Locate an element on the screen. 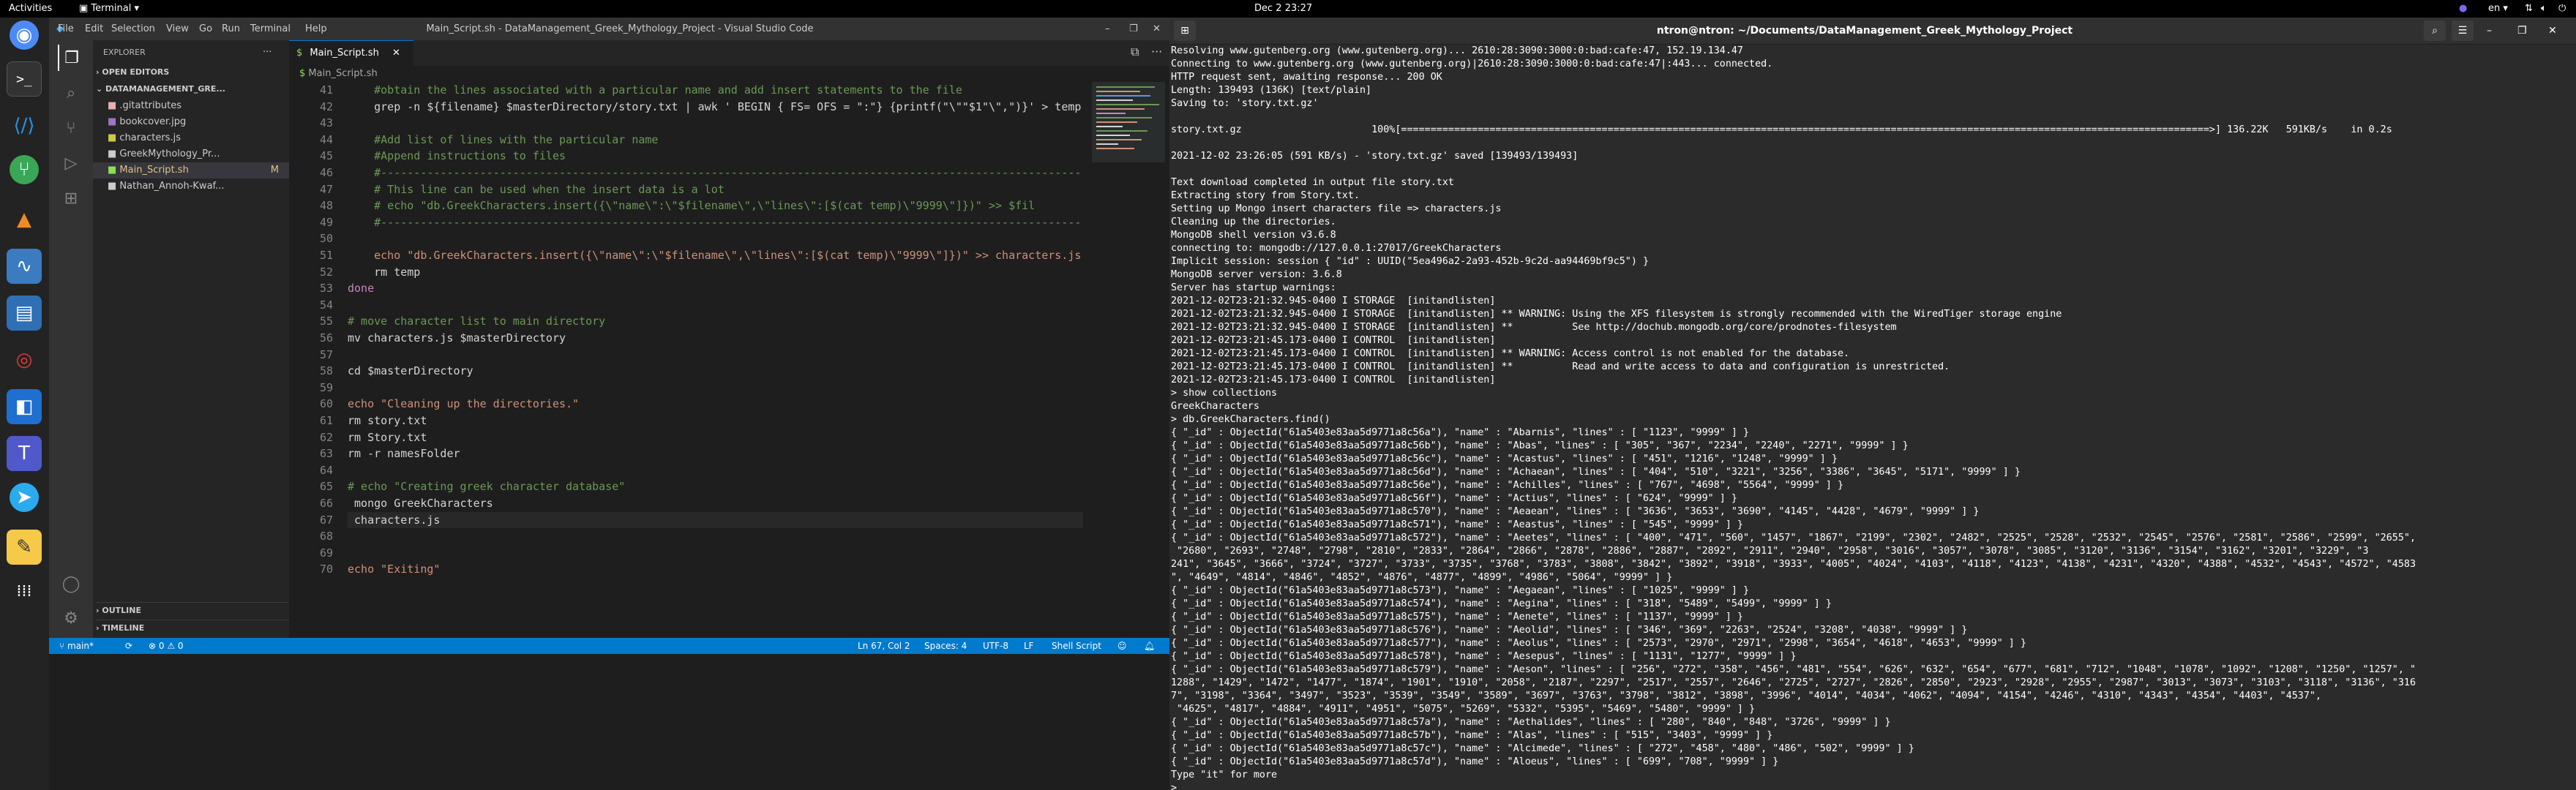 The width and height of the screenshot is (2576, 790). file-item: ■ characters.js is located at coordinates (191, 138).